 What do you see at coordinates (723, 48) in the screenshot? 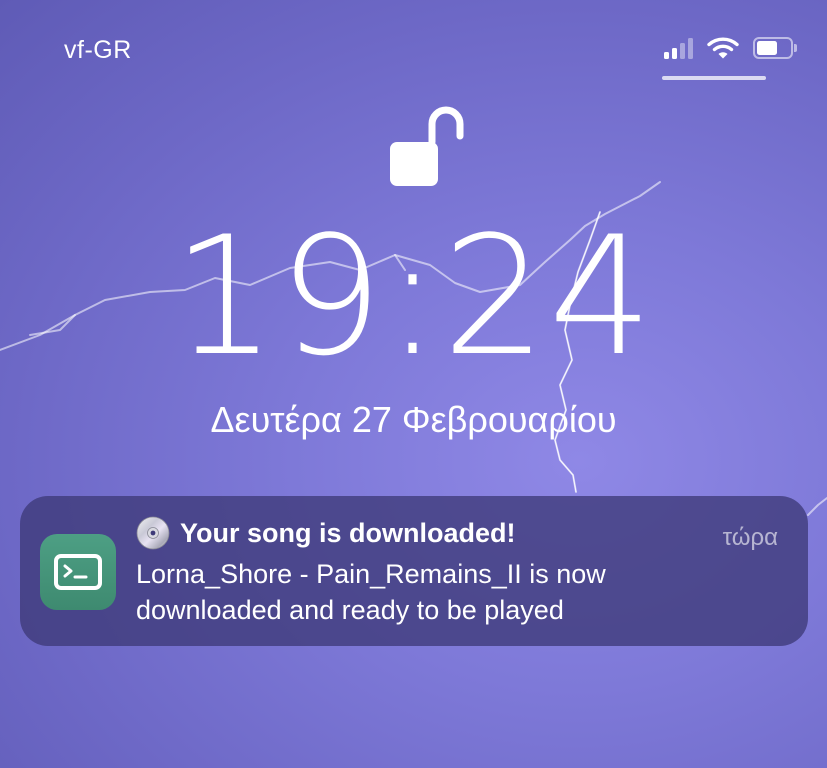
I see `wifi-icon` at bounding box center [723, 48].